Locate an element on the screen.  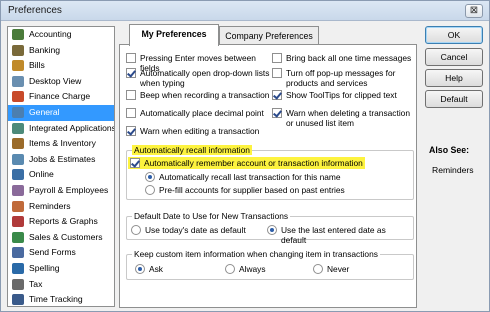
sidebar-item: Integrated Applications is located at coordinates (61, 129).